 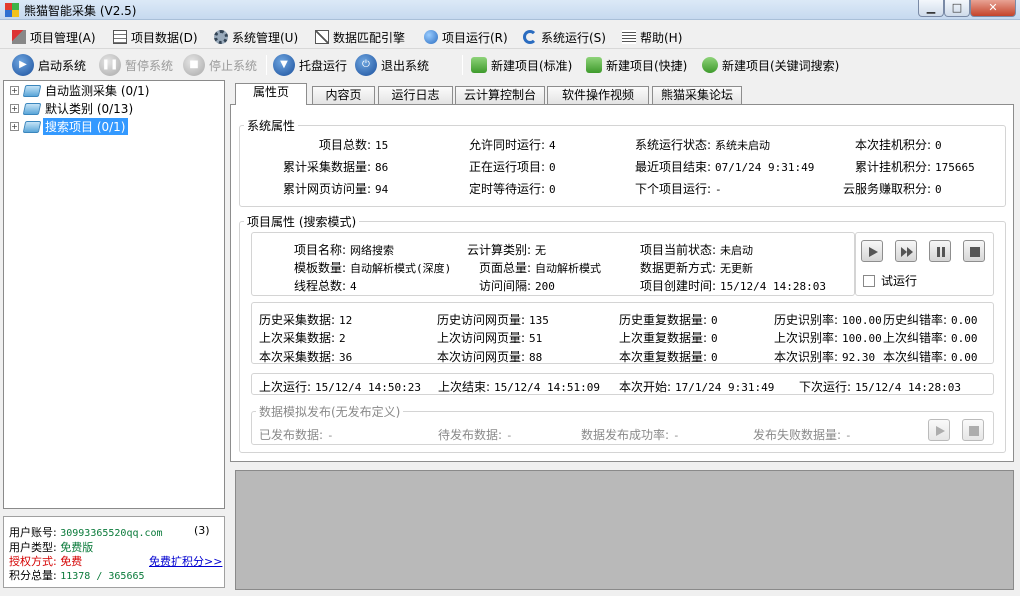 What do you see at coordinates (957, 8) in the screenshot?
I see `maximize-button: □` at bounding box center [957, 8].